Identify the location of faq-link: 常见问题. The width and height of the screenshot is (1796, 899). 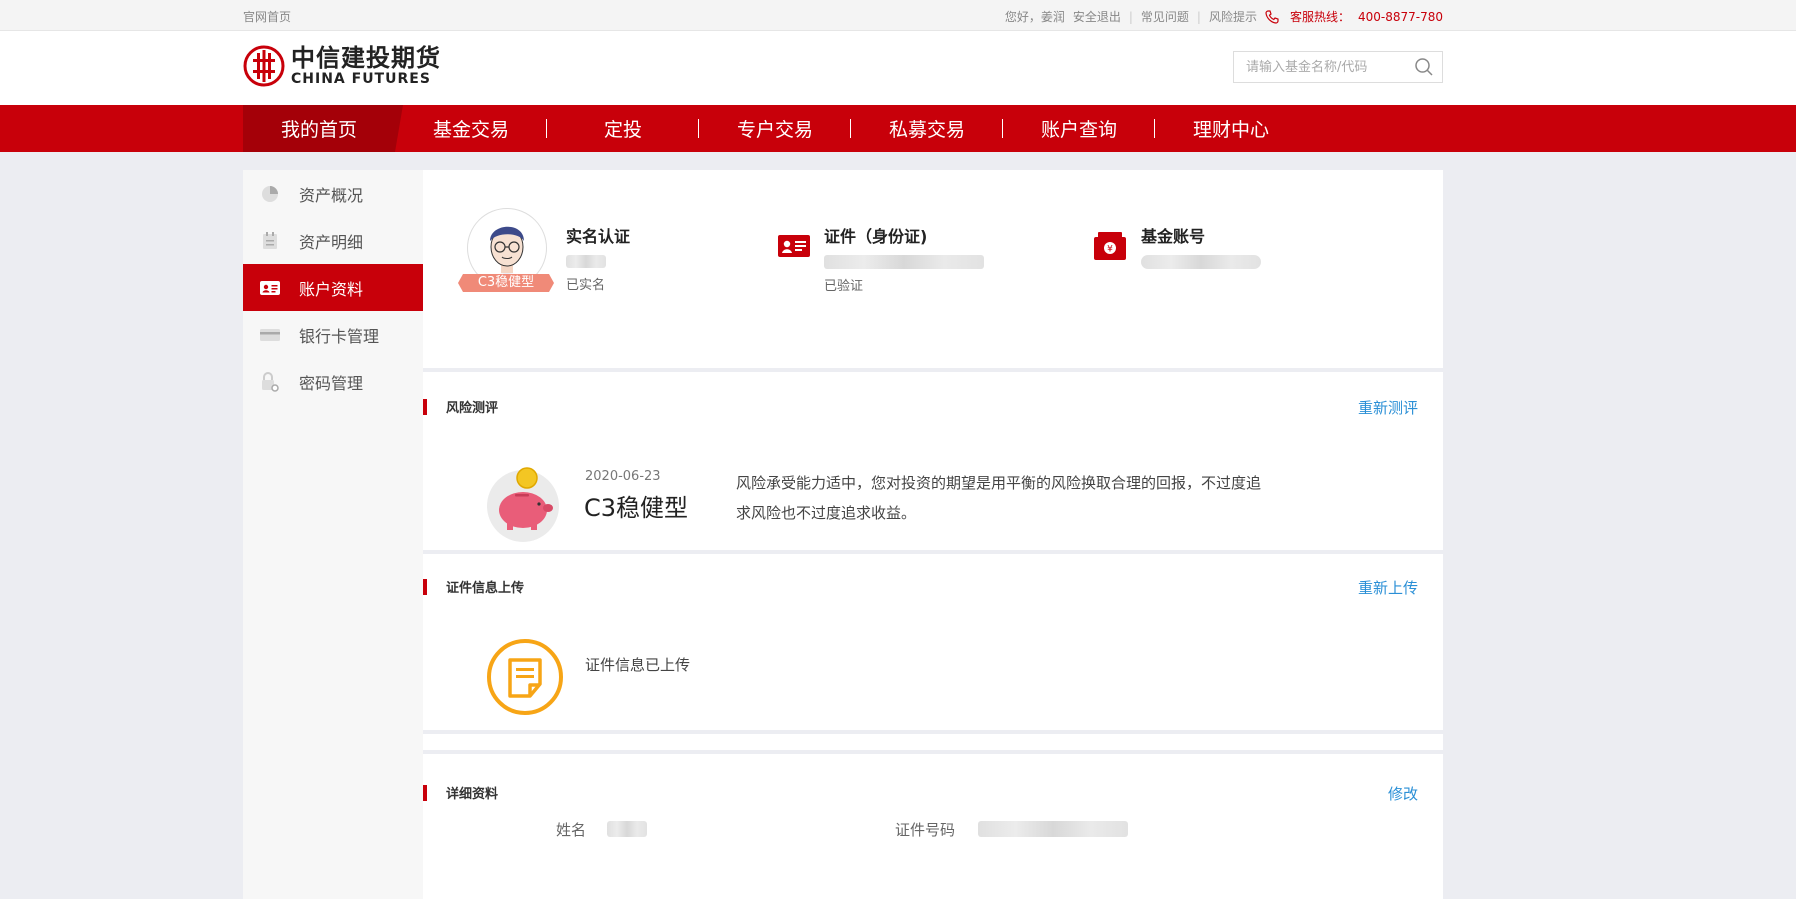
(1165, 16).